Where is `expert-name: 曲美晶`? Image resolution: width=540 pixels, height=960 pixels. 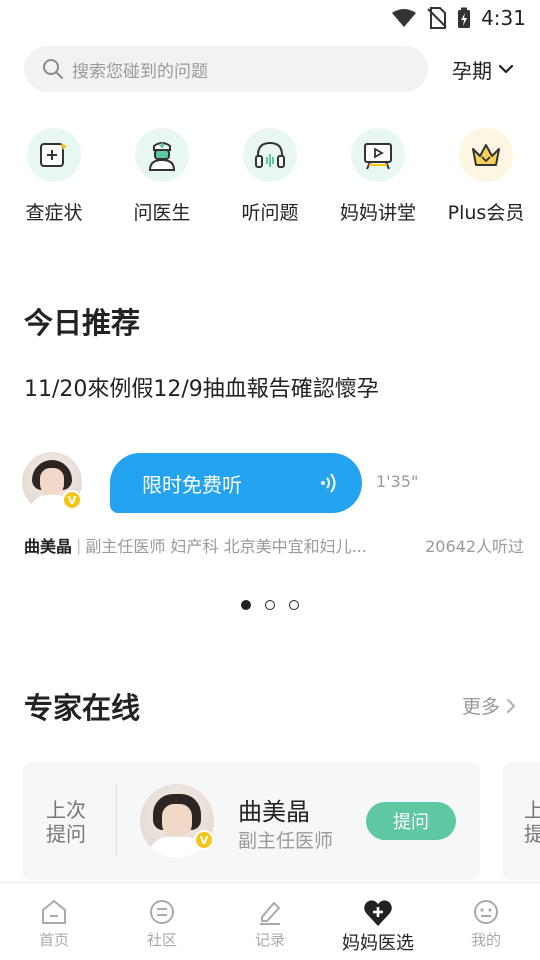
expert-name: 曲美晶 is located at coordinates (274, 812).